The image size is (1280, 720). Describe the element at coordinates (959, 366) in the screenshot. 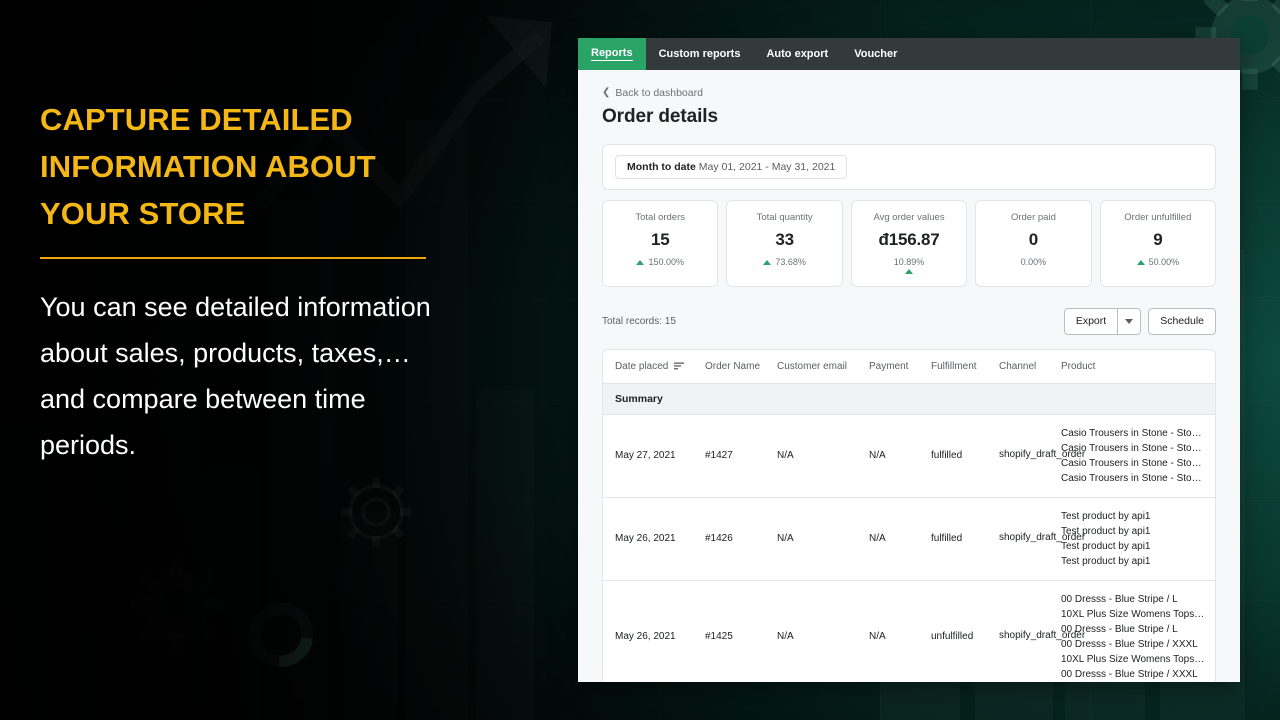

I see `column-header-fulfillment: Fulfillment` at that location.